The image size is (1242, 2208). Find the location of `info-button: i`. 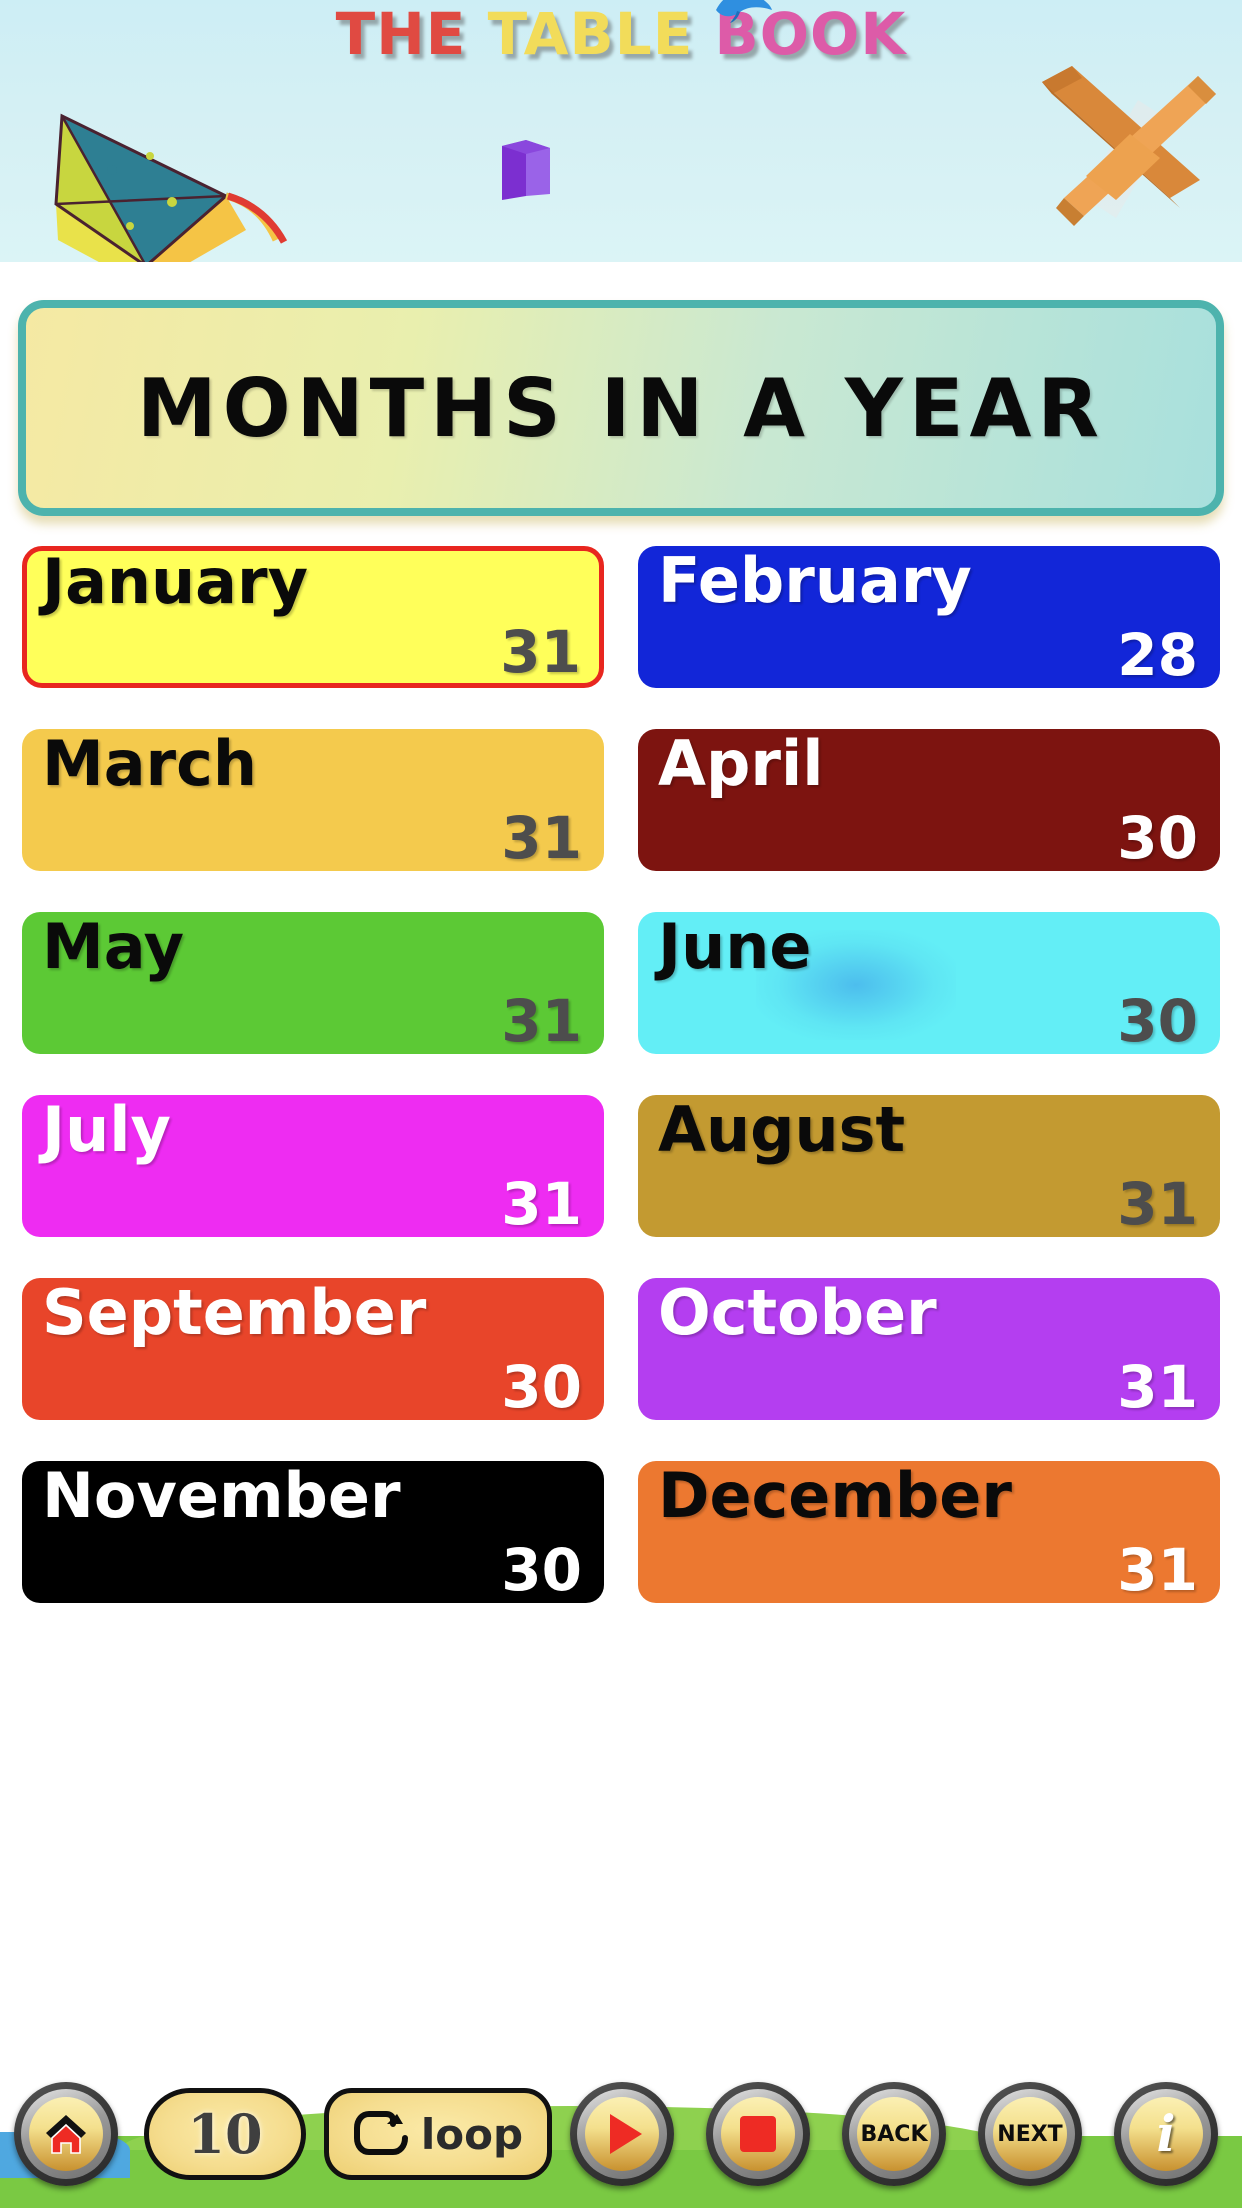

info-button: i is located at coordinates (1166, 2134).